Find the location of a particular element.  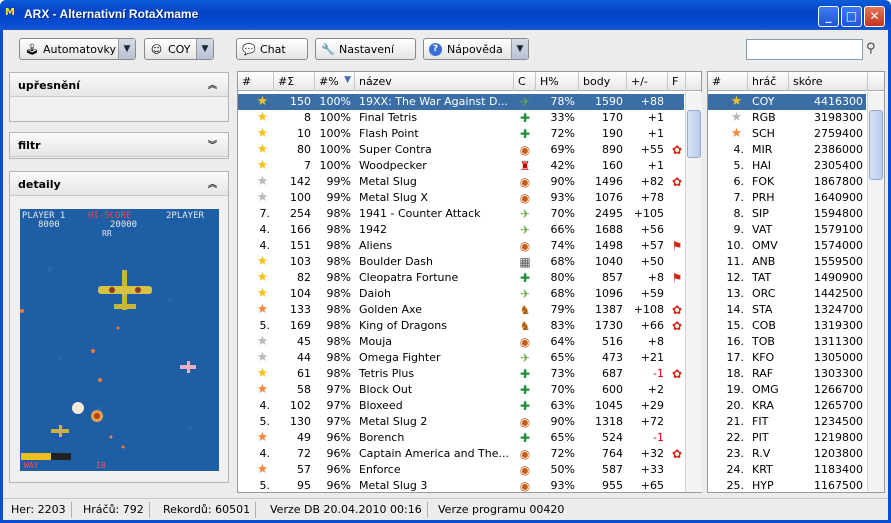

table-row: 9. VAT 1579100 is located at coordinates (787, 230).